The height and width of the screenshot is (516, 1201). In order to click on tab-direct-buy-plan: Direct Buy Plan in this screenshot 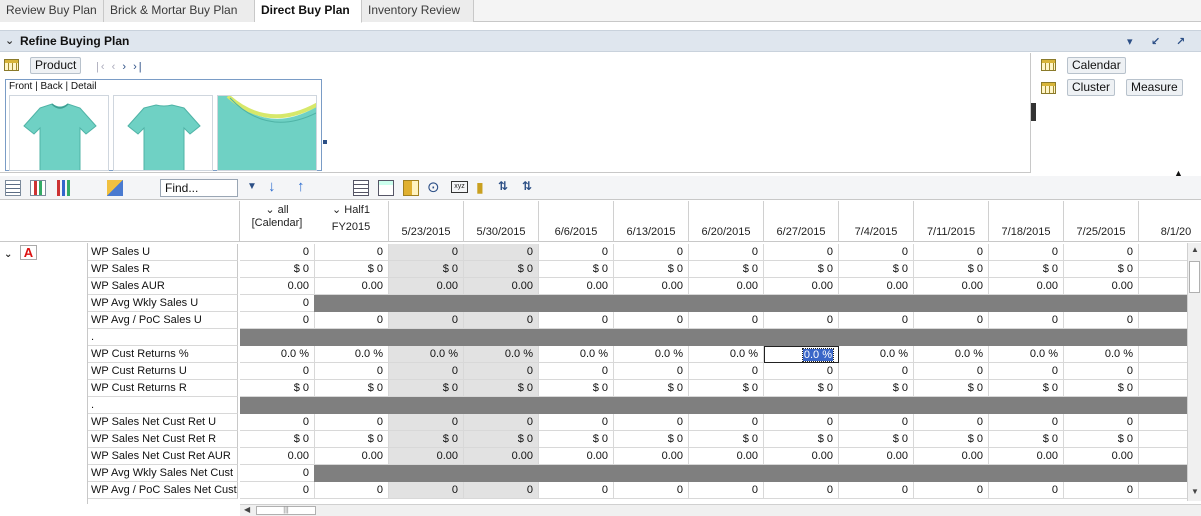, I will do `click(308, 11)`.